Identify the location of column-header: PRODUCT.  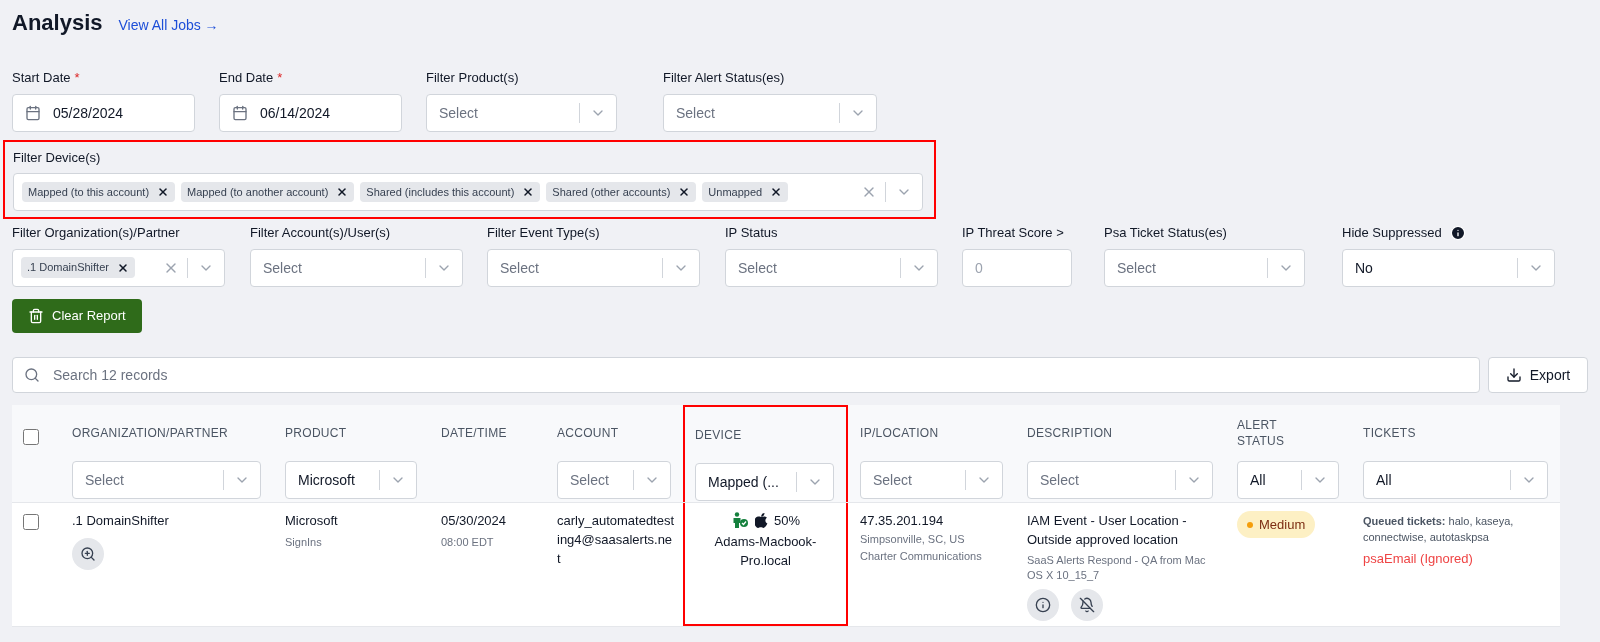
(316, 433).